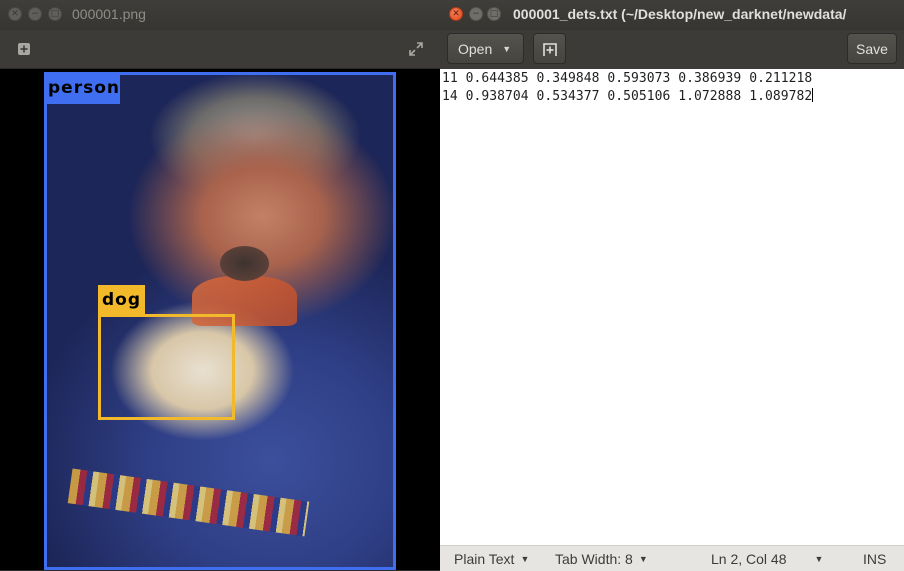  Describe the element at coordinates (872, 48) in the screenshot. I see `save-button: Save` at that location.